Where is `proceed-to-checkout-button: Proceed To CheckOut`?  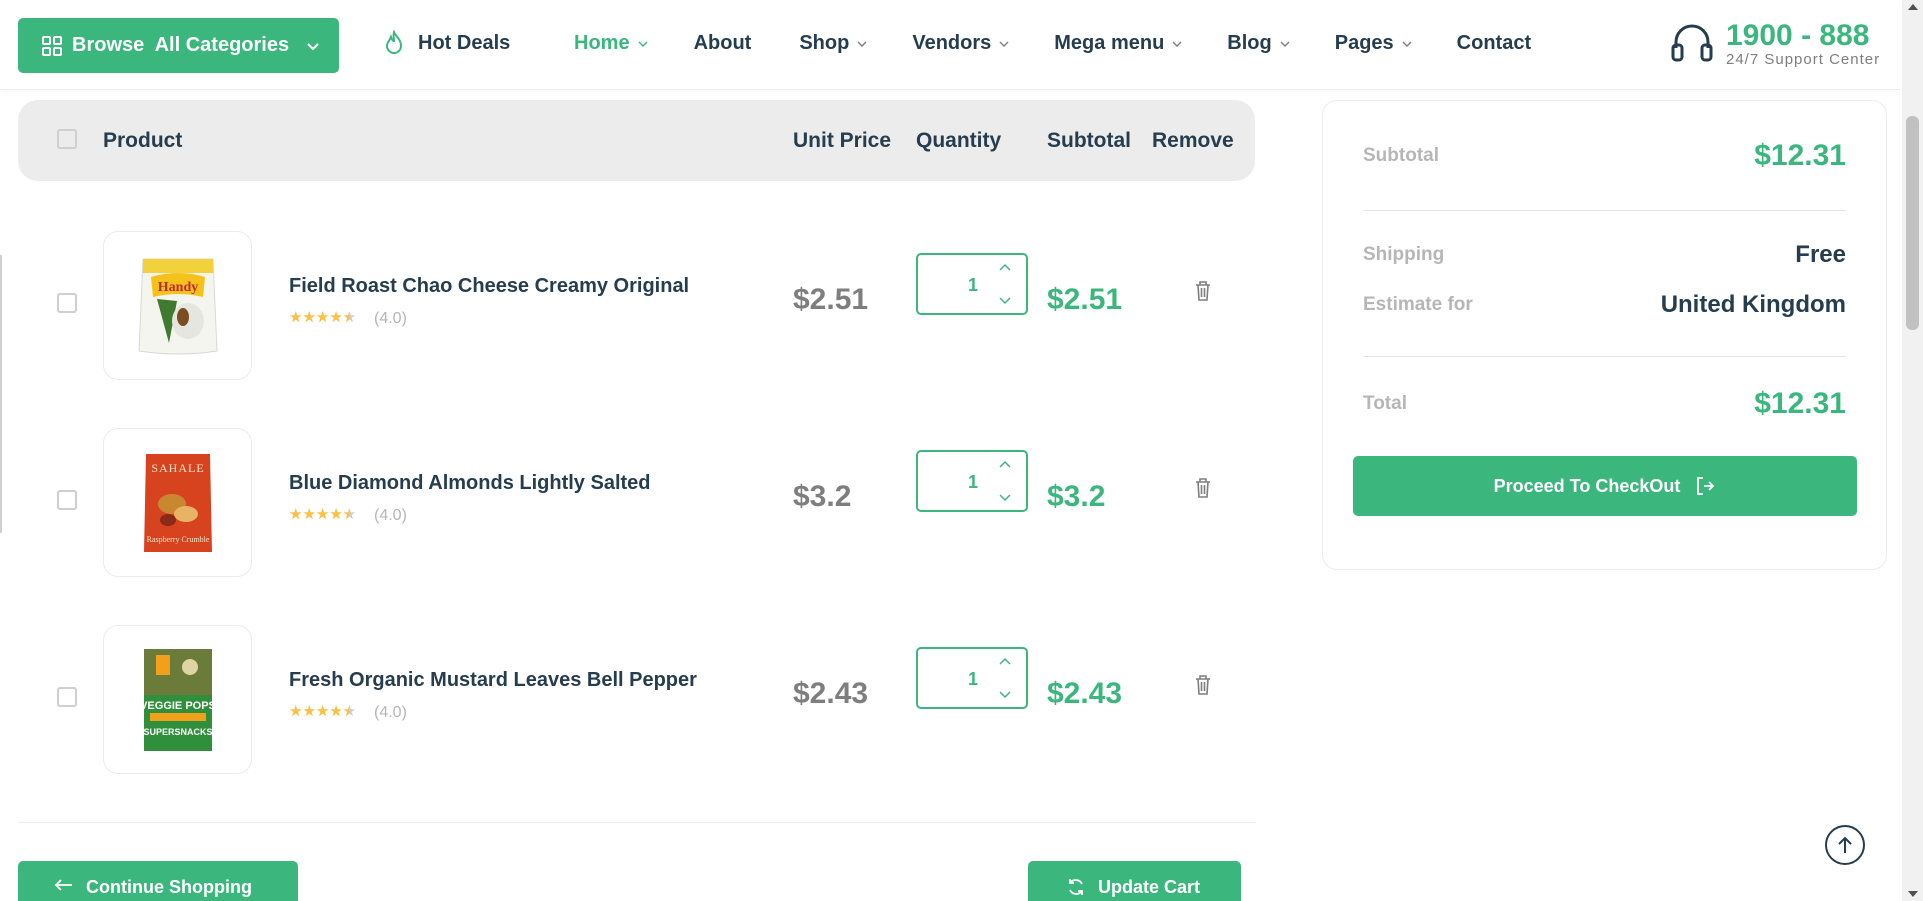
proceed-to-checkout-button: Proceed To CheckOut is located at coordinates (1605, 486).